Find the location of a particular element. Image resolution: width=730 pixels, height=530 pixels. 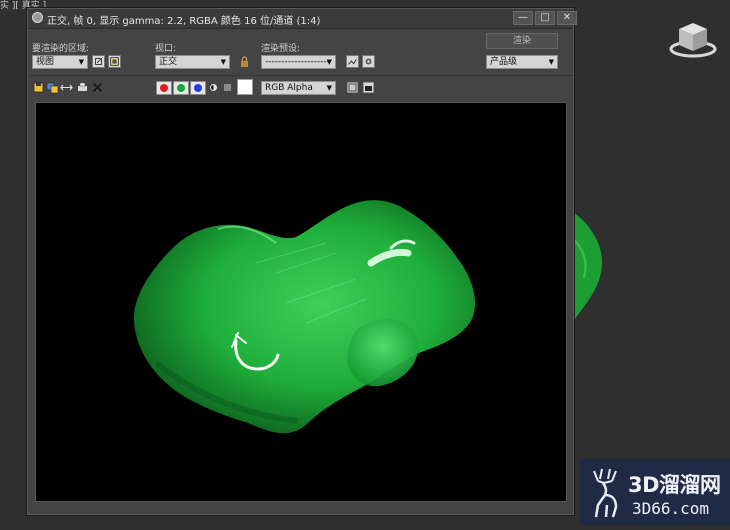

edit-region-icon is located at coordinates (98, 61).